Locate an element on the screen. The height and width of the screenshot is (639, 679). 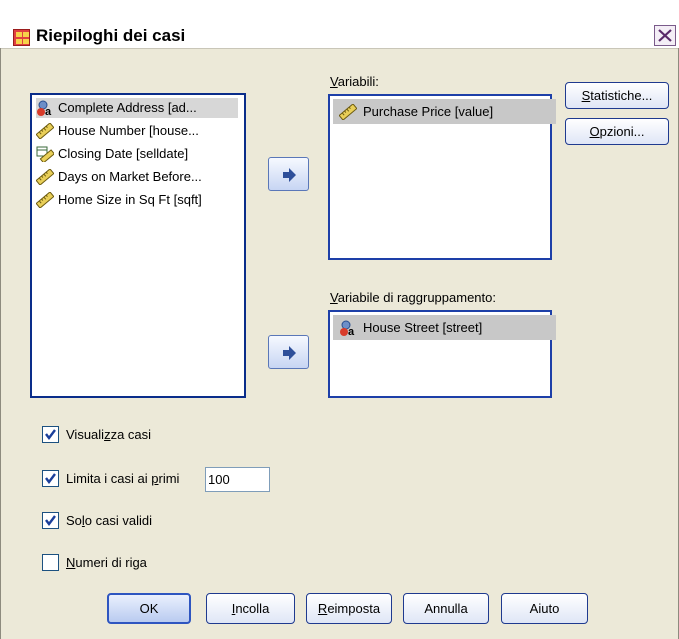
list-item-label: House Street [street] is located at coordinates (423, 327).